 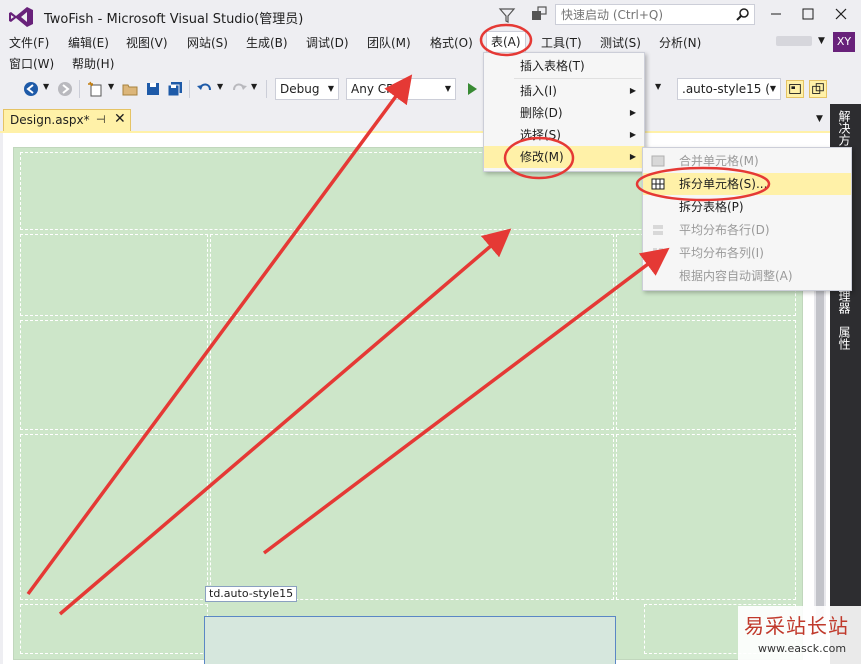 I want to click on pin-icon: ⊣, so click(x=101, y=119).